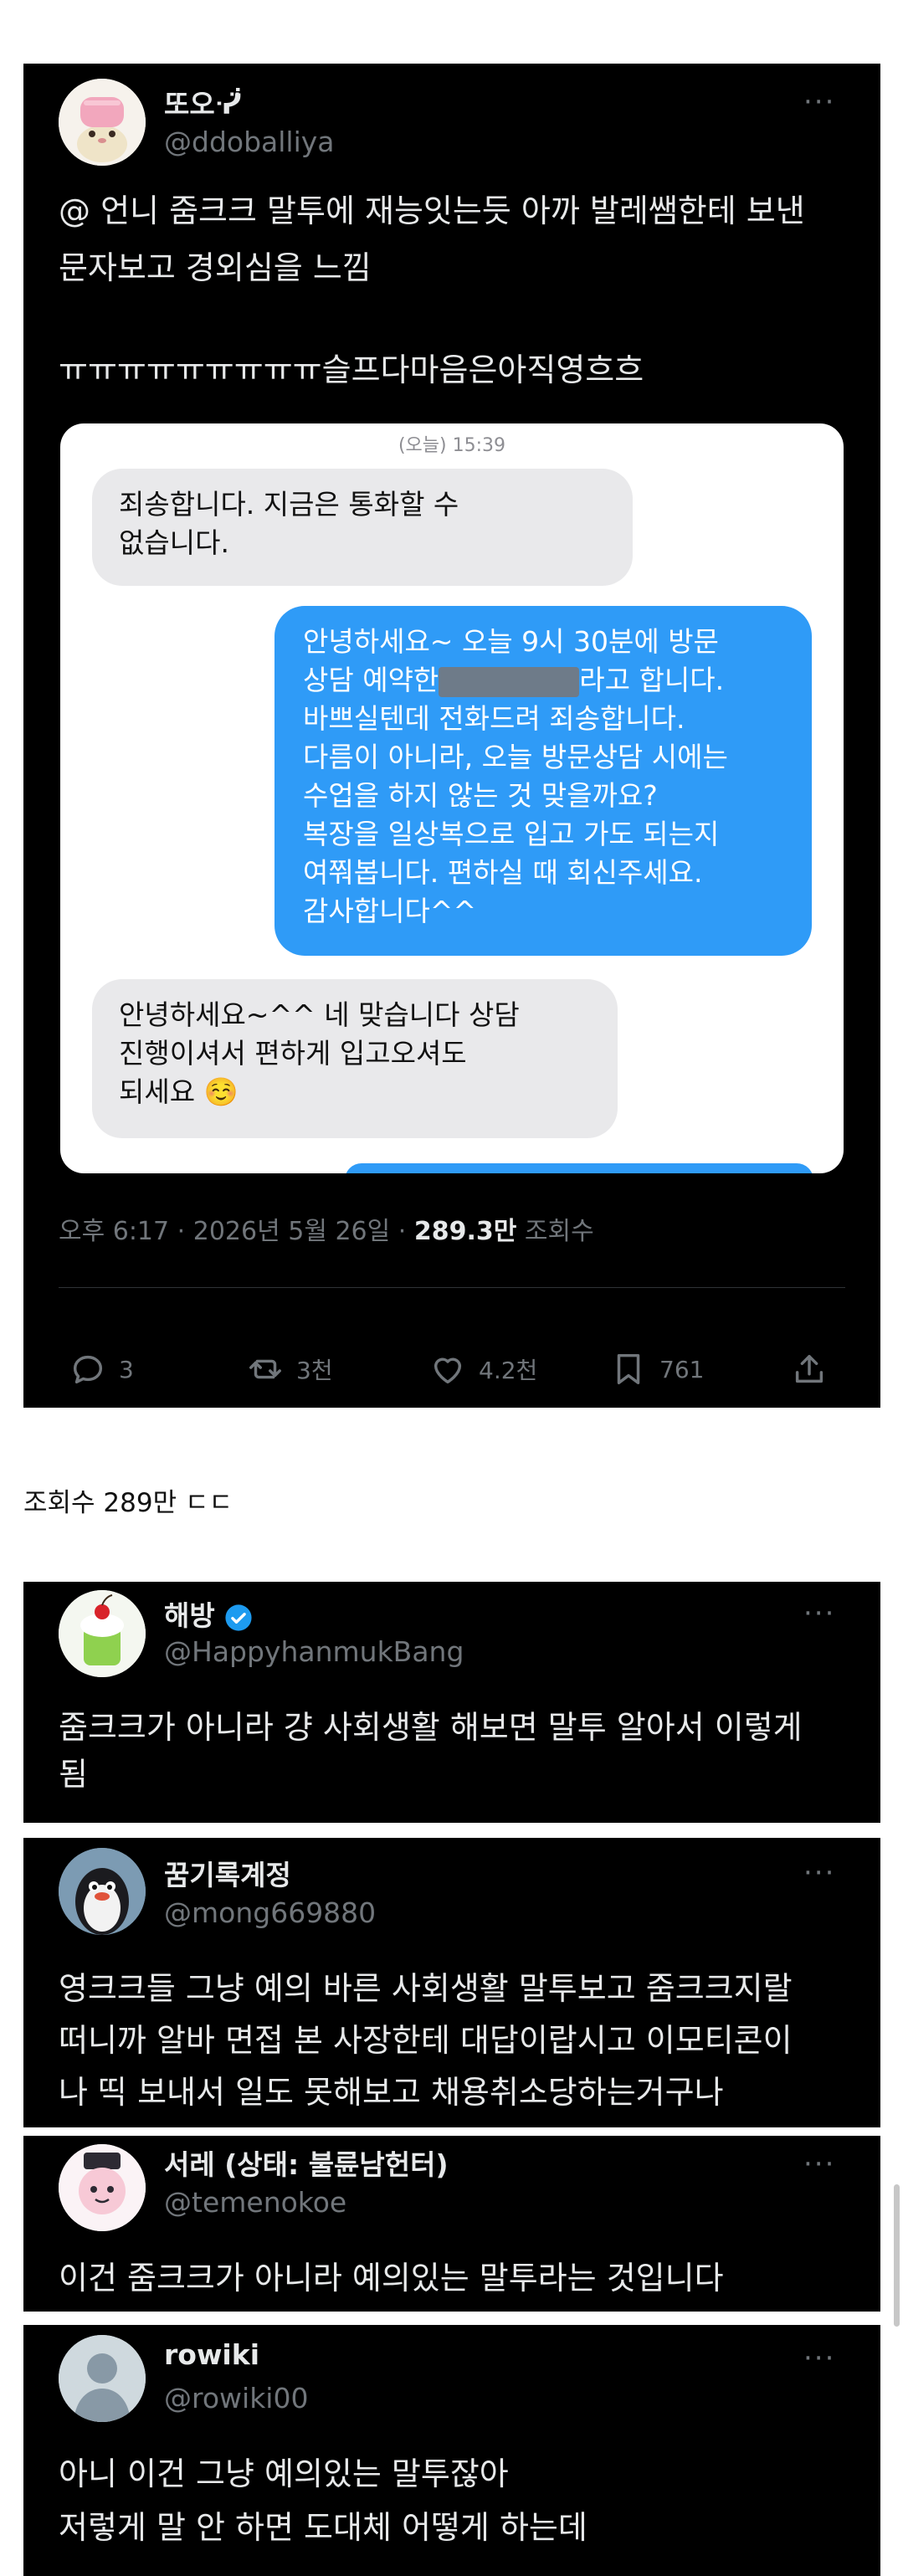 Image resolution: width=903 pixels, height=2576 pixels. What do you see at coordinates (897, 2255) in the screenshot?
I see `scrollbar` at bounding box center [897, 2255].